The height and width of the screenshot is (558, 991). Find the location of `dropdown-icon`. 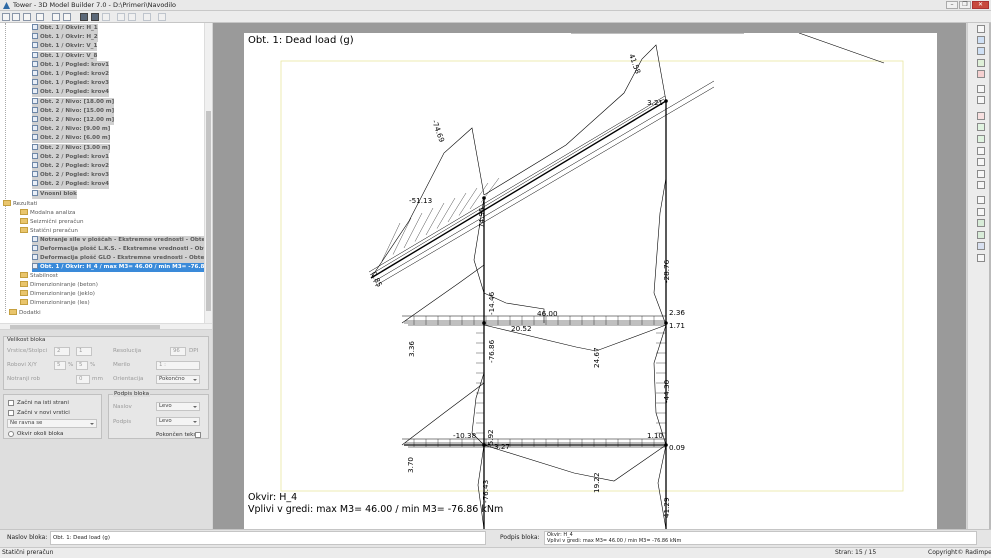

dropdown-icon is located at coordinates (106, 17).